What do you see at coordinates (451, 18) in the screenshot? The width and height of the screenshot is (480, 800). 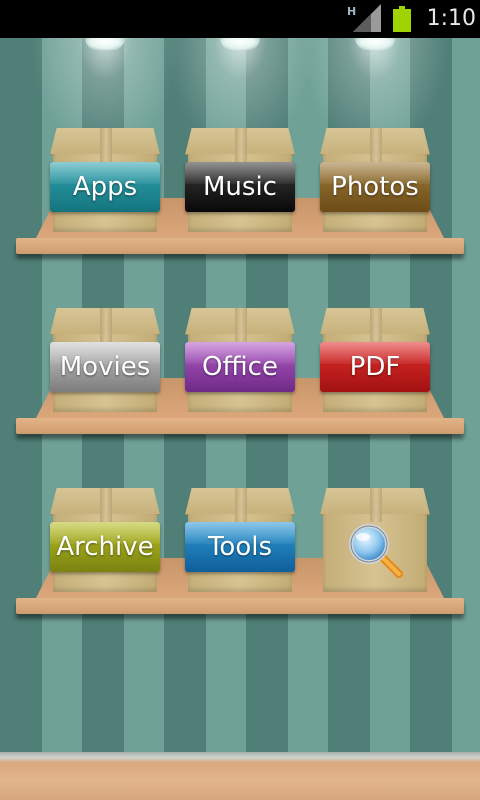 I see `status-bar-clock: 1:10` at bounding box center [451, 18].